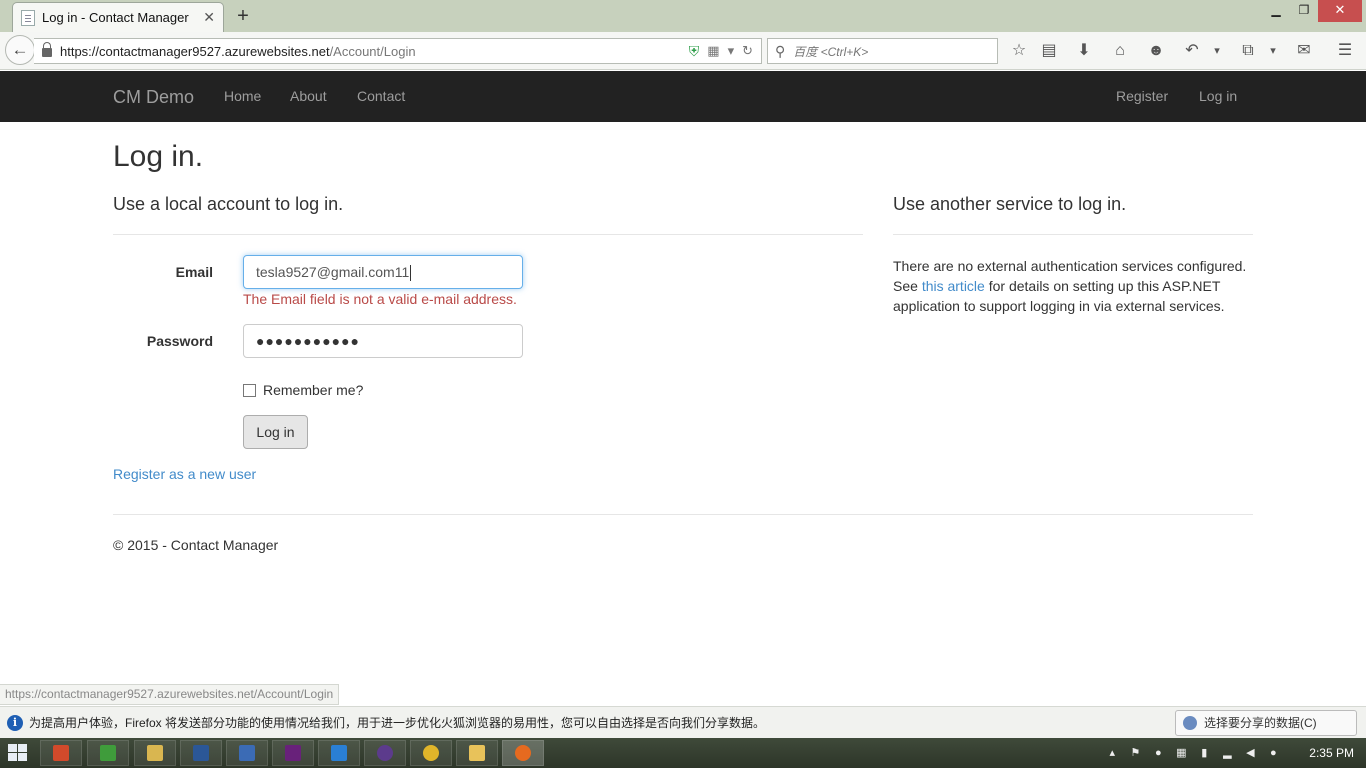 Image resolution: width=1366 pixels, height=768 pixels. What do you see at coordinates (18, 753) in the screenshot?
I see `windows-start-icon` at bounding box center [18, 753].